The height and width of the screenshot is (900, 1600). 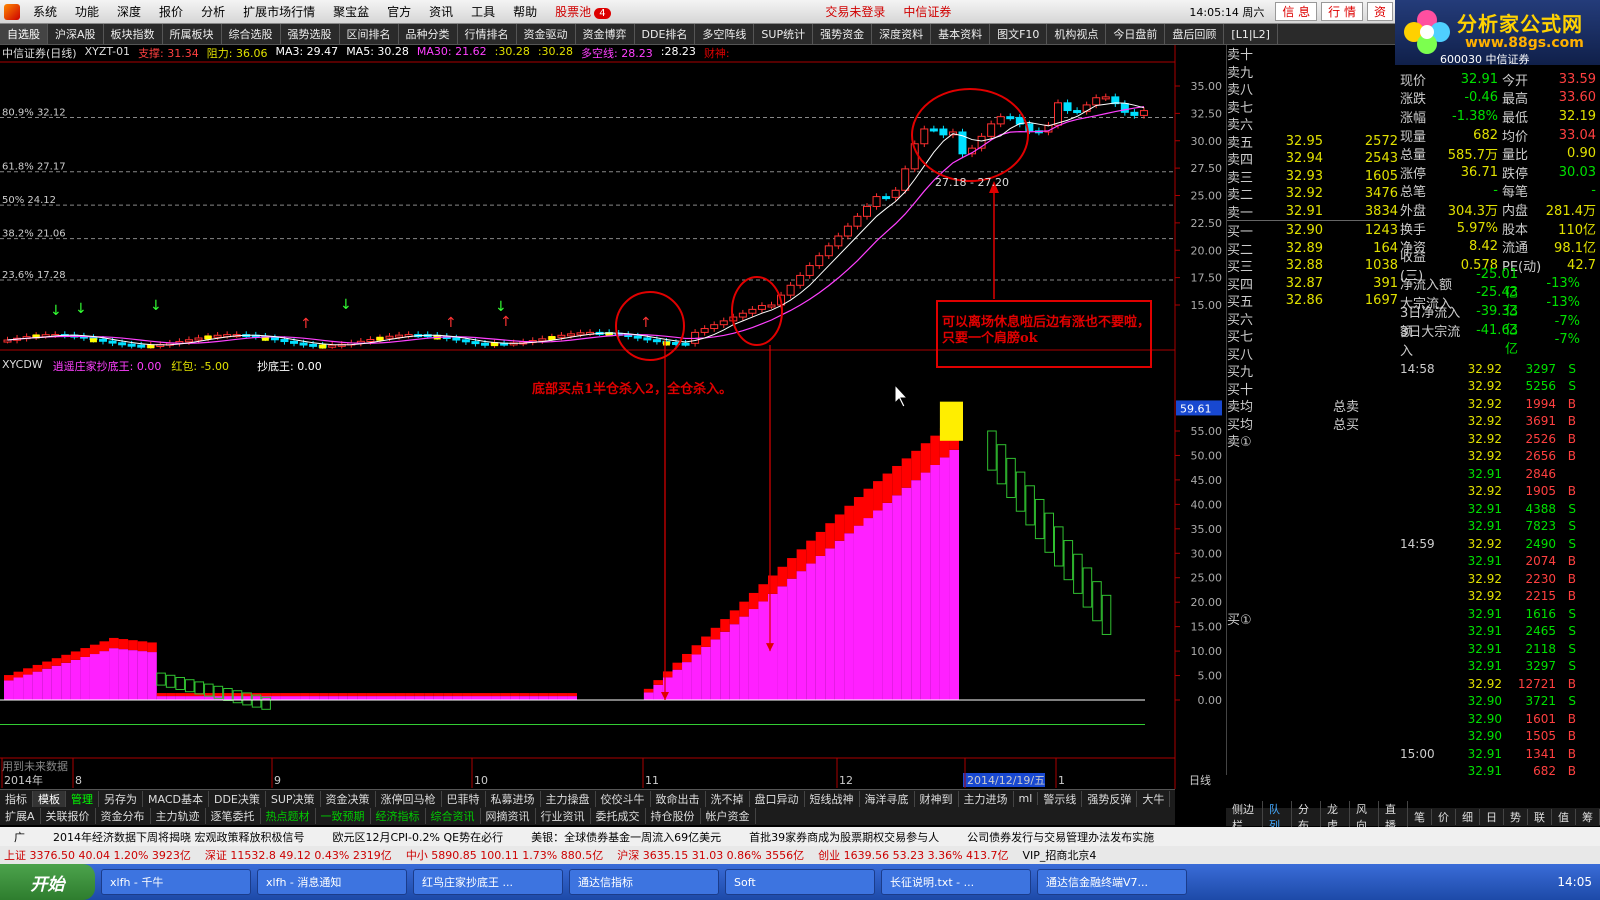 What do you see at coordinates (508, 816) in the screenshot?
I see `info-tab-9: 网摘资讯` at bounding box center [508, 816].